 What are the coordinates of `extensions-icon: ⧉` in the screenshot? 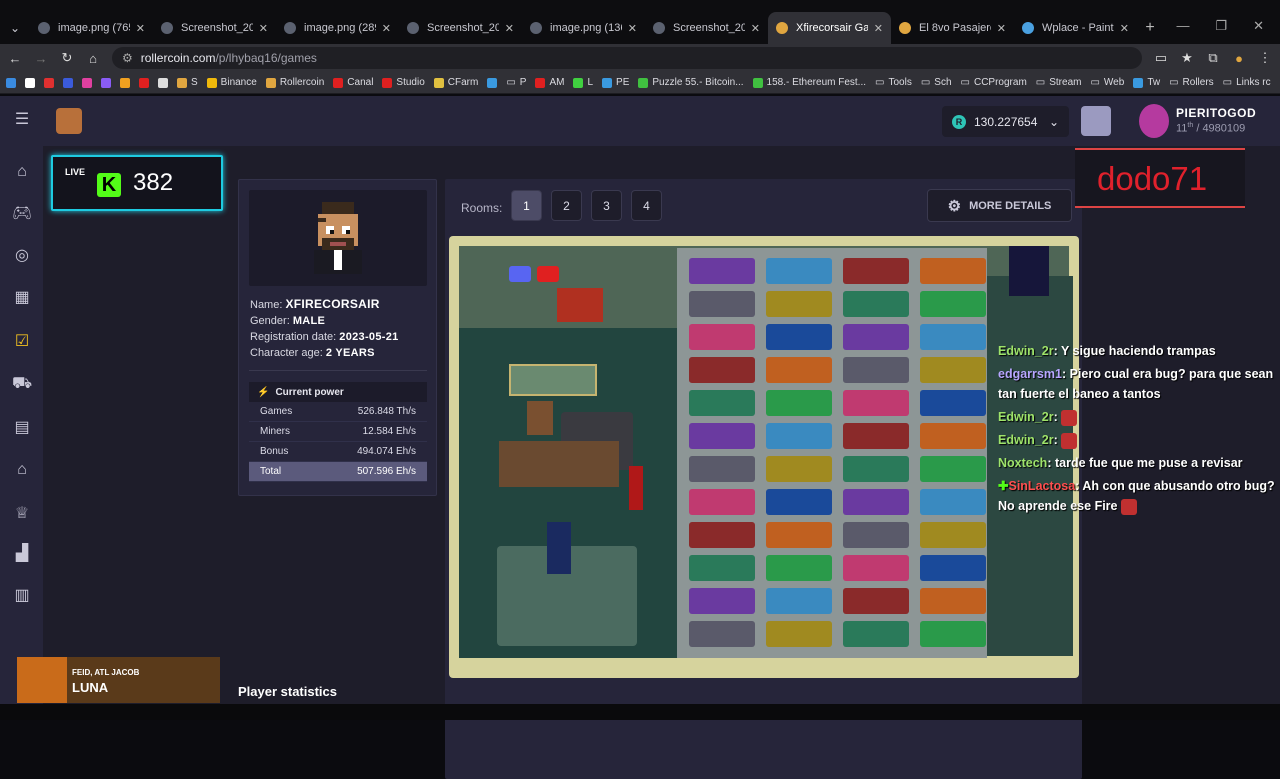 It's located at (1213, 58).